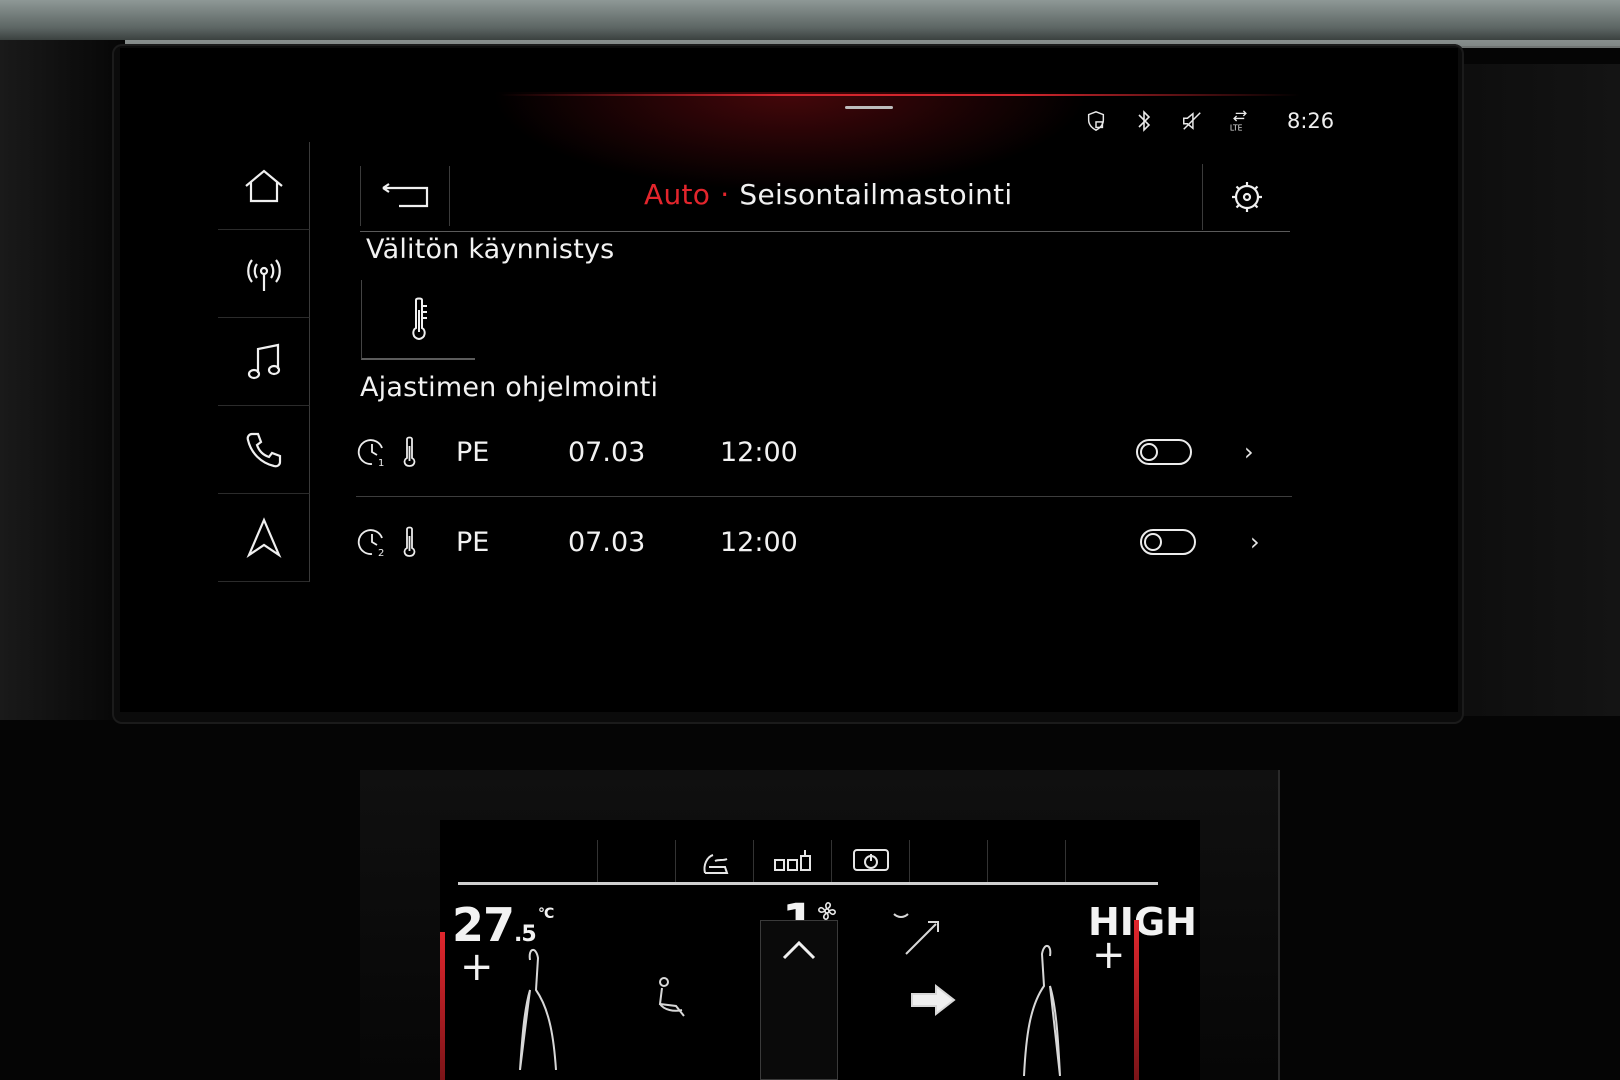  I want to click on left-dashboard-panel, so click(62, 380).